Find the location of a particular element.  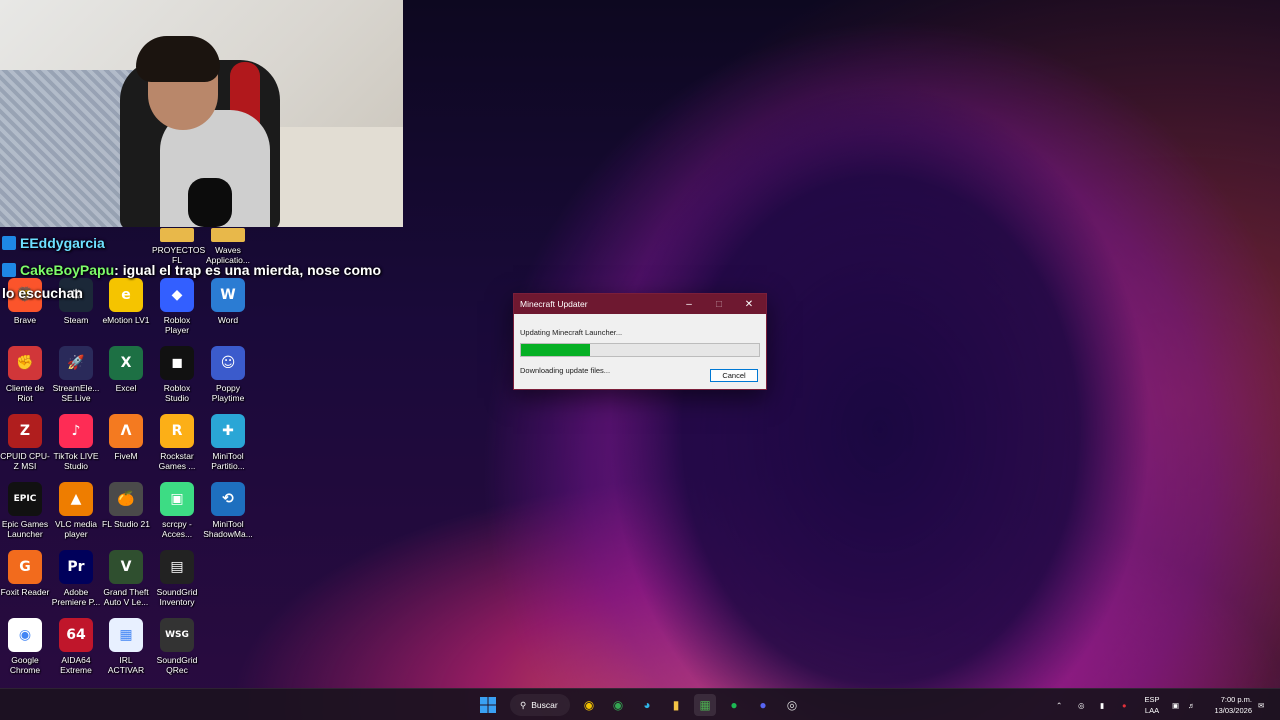

desktop-icon-epic: EPIC Epic Games Launcher is located at coordinates (25, 510).